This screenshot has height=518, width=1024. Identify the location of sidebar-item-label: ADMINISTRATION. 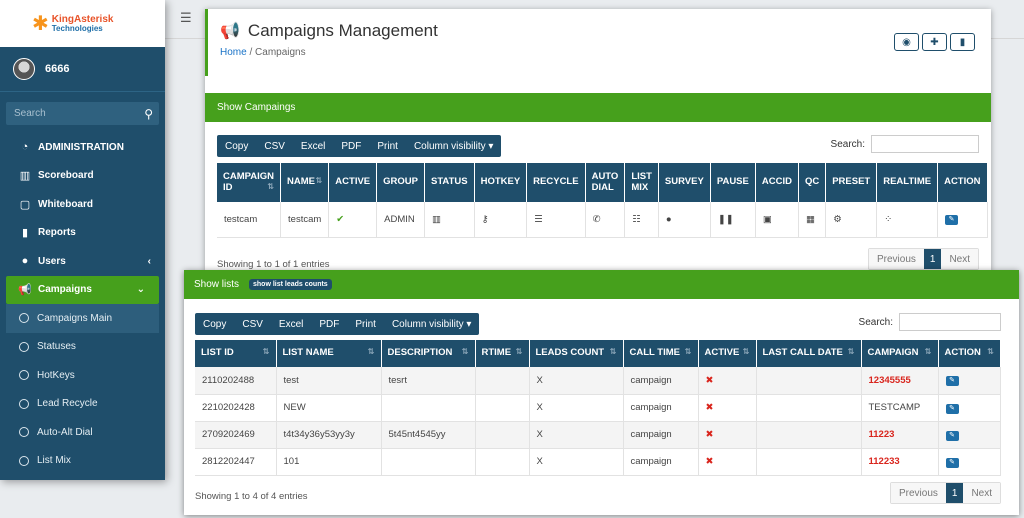
(81, 147).